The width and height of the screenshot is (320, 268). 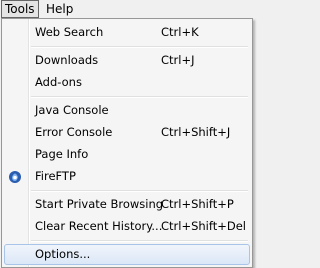 I want to click on menu-item-start-private-browsing: Start Private Browsing Ctrl+Shift+P, so click(x=127, y=204).